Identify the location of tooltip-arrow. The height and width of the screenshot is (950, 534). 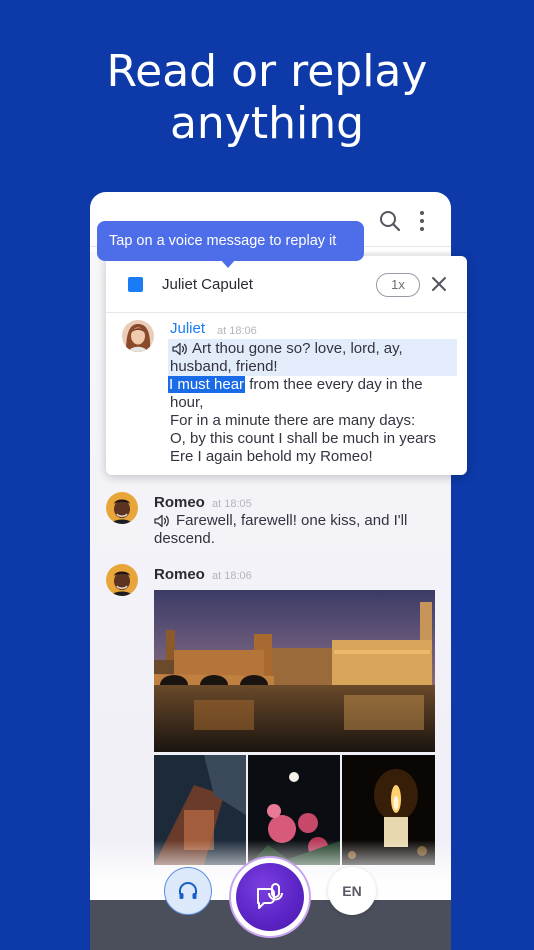
(228, 263).